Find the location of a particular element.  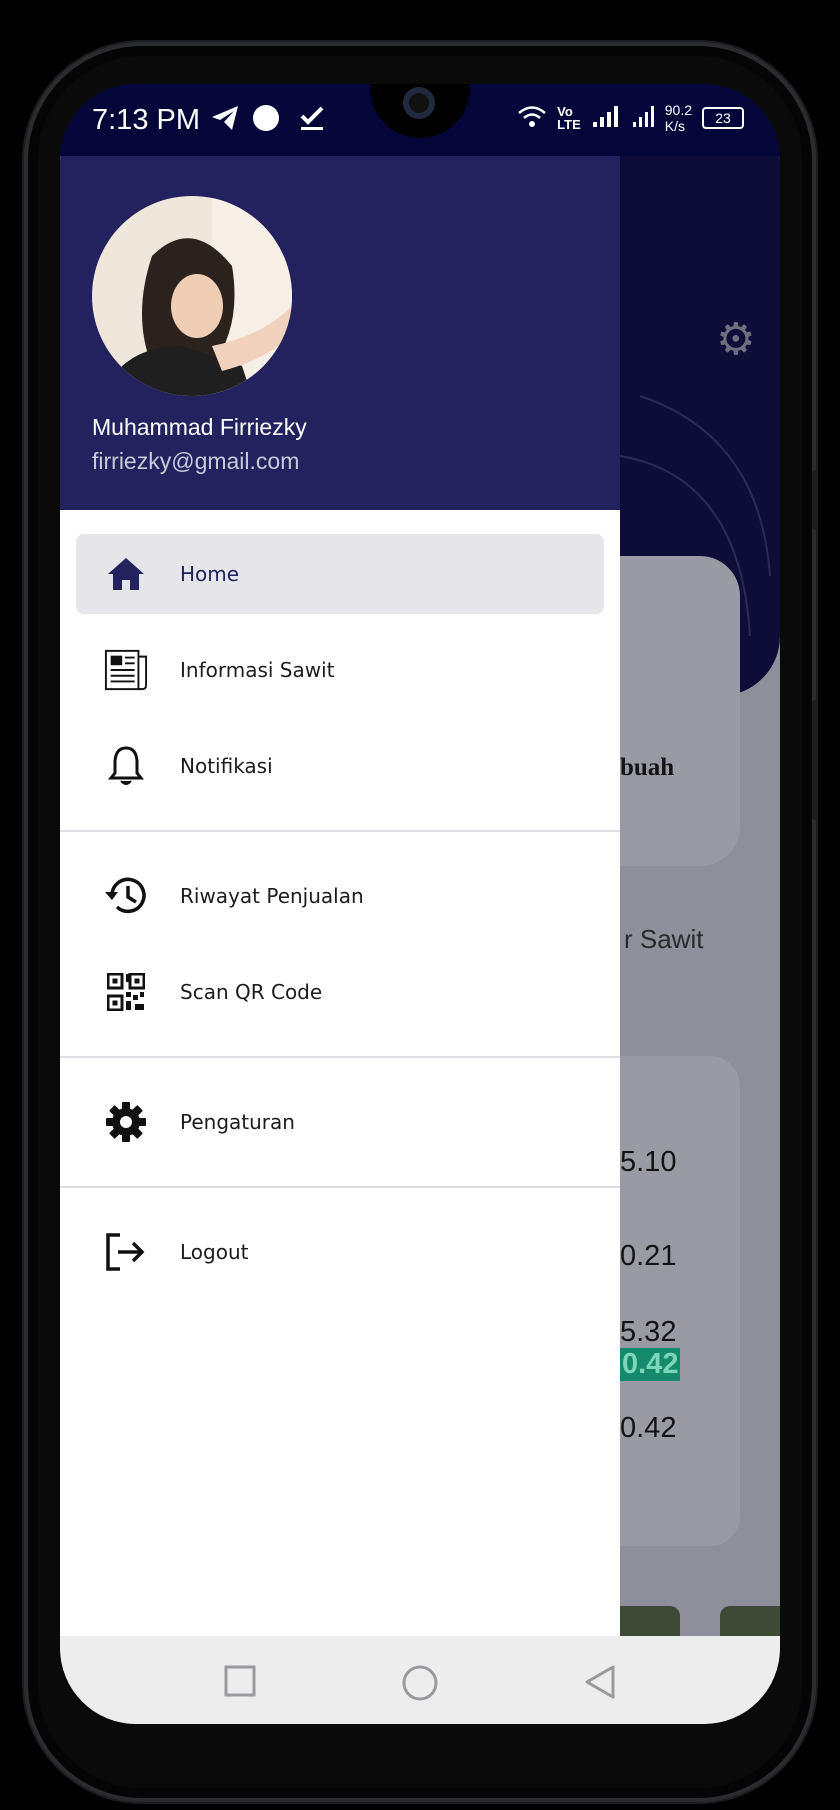

volte-bottom: LTE is located at coordinates (569, 124).